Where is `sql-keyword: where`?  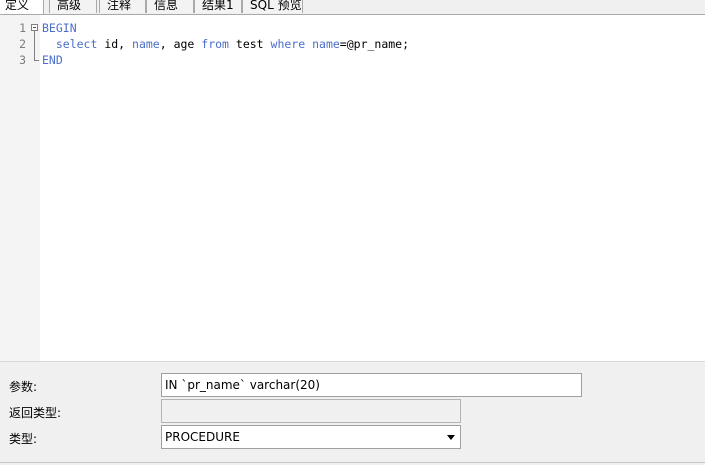 sql-keyword: where is located at coordinates (288, 44).